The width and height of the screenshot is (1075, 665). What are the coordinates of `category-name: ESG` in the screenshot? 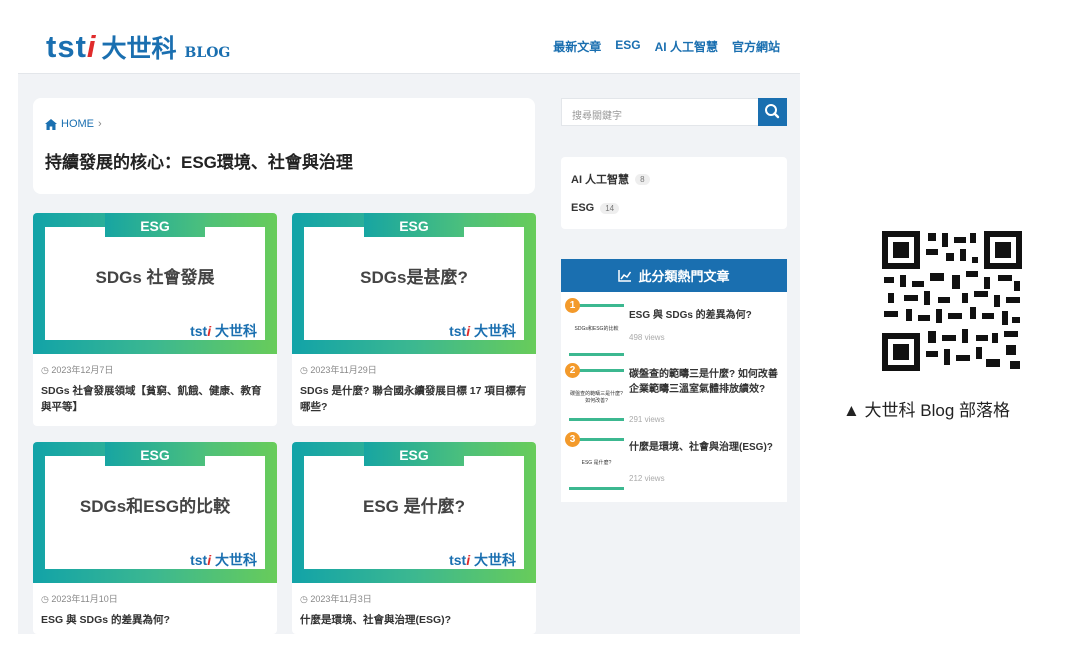 It's located at (583, 208).